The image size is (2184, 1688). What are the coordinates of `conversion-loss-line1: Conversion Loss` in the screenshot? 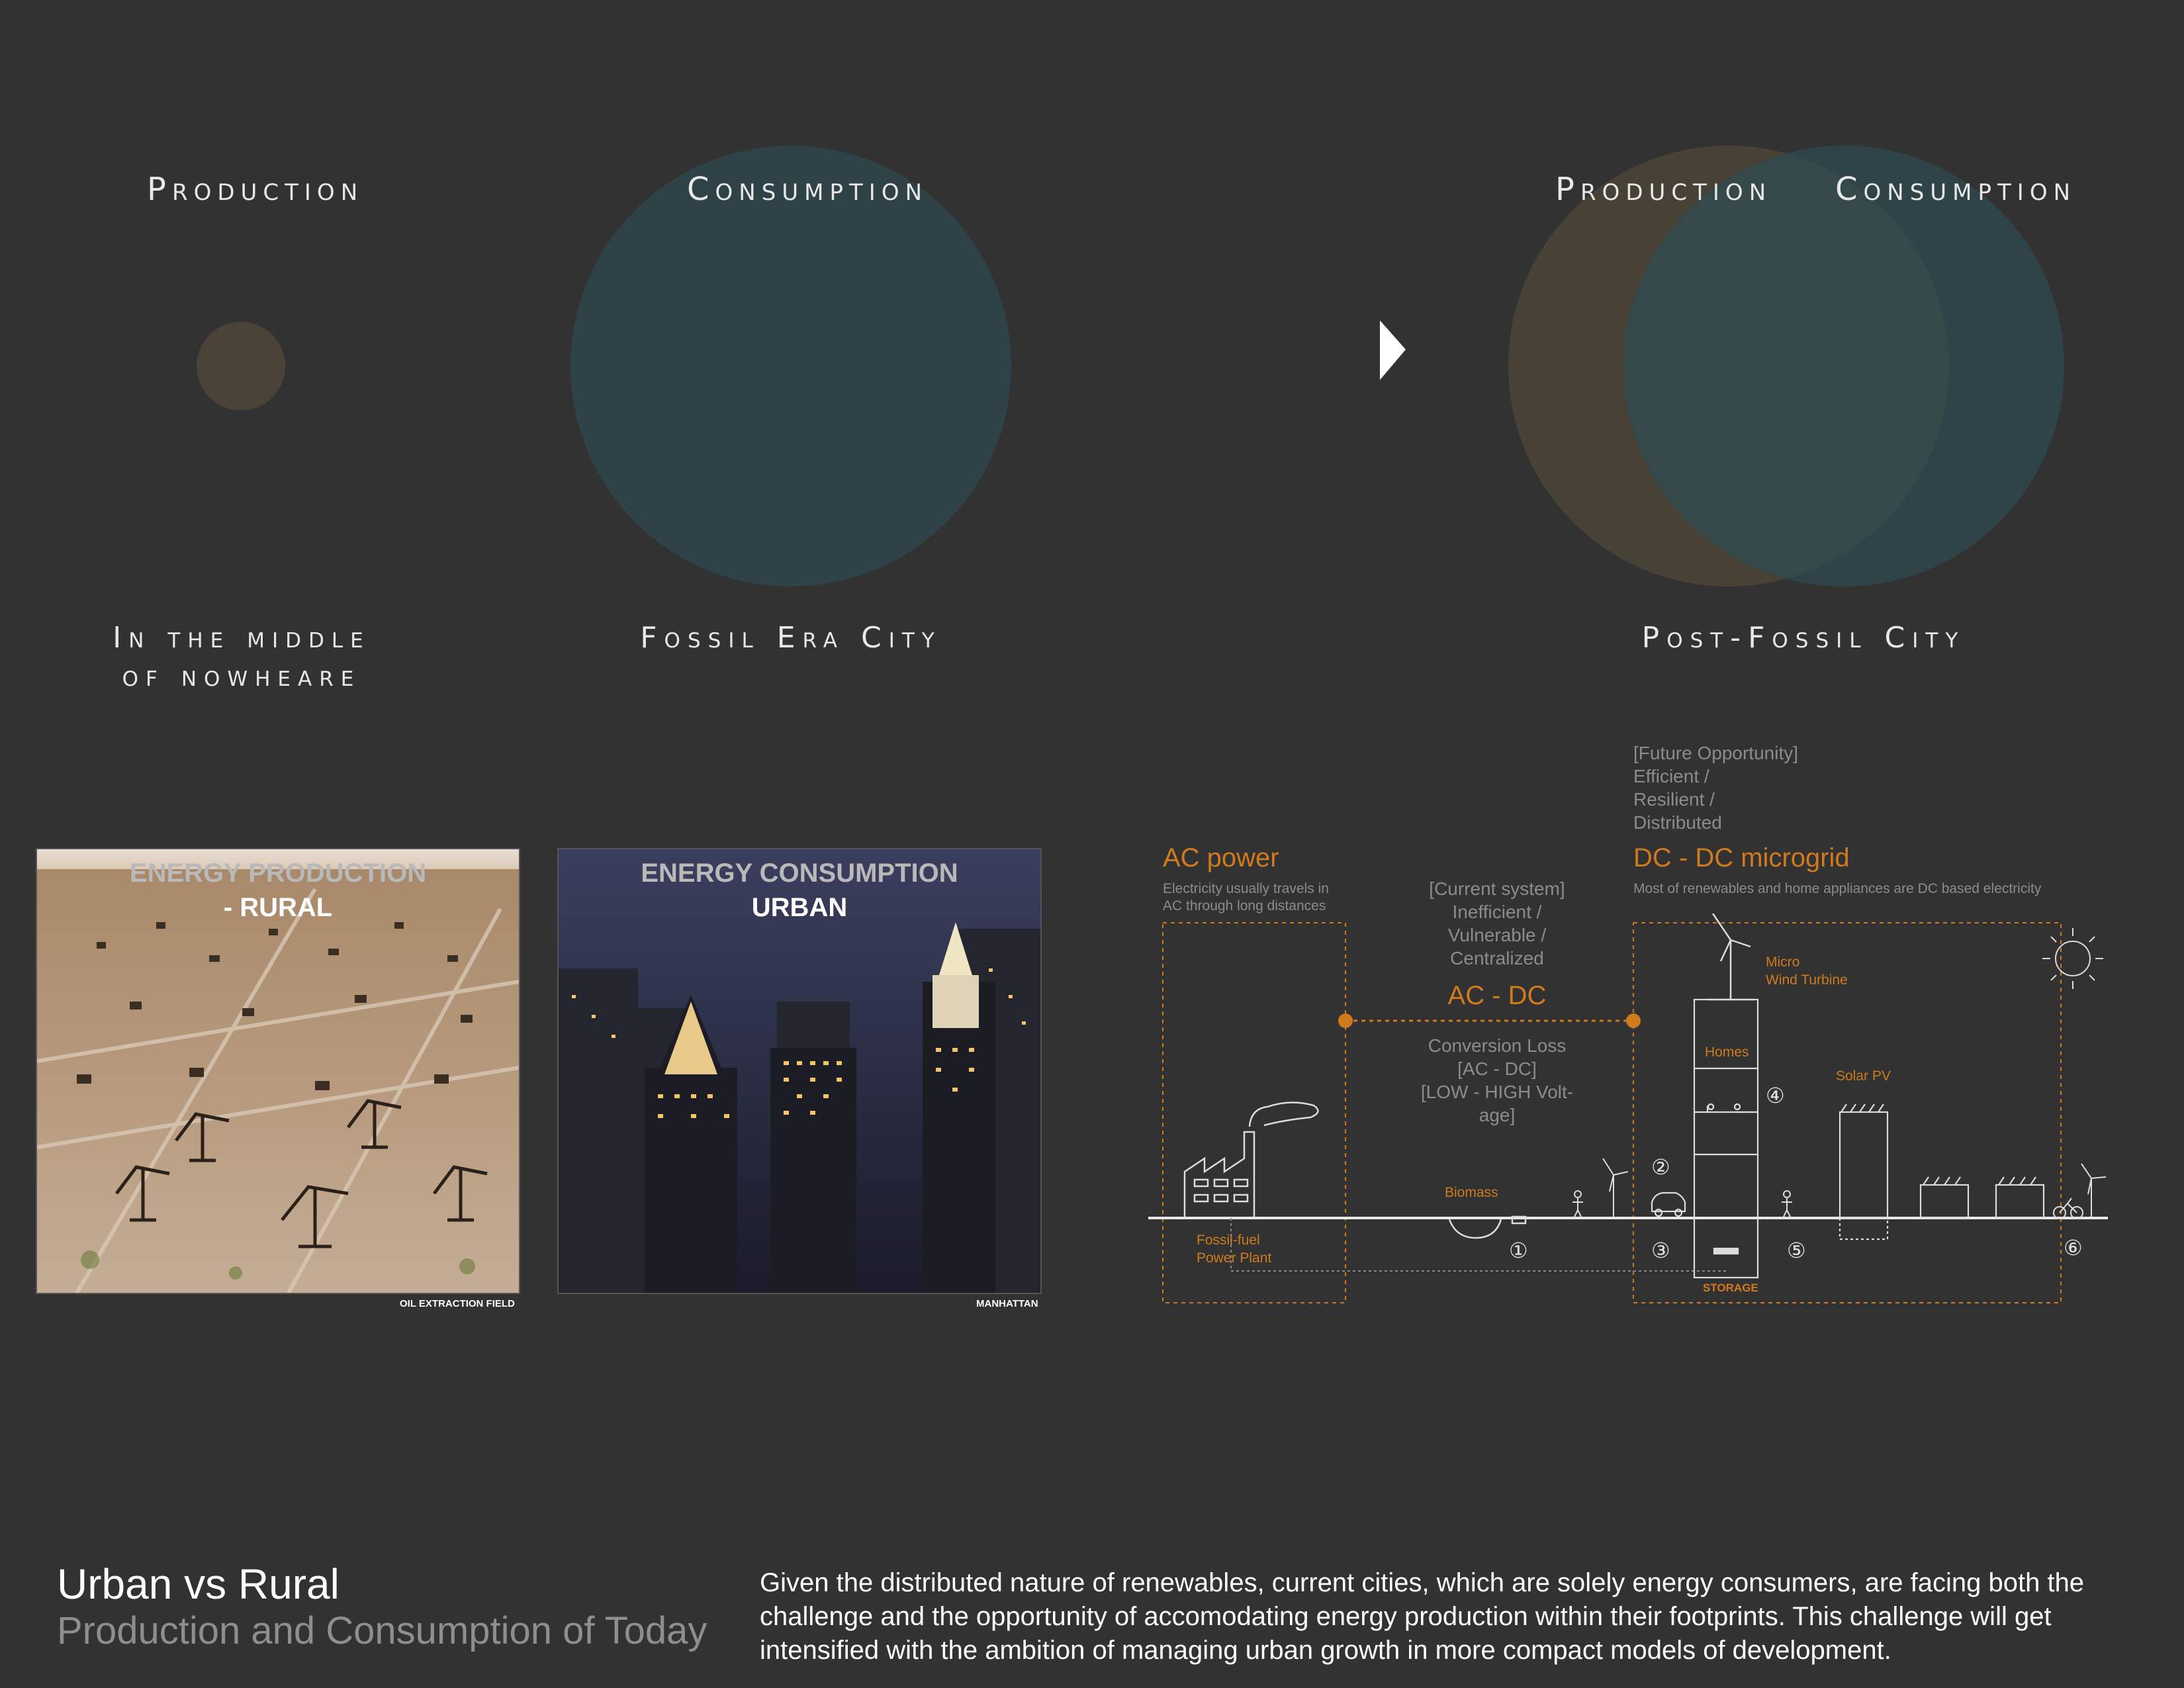 It's located at (1497, 1045).